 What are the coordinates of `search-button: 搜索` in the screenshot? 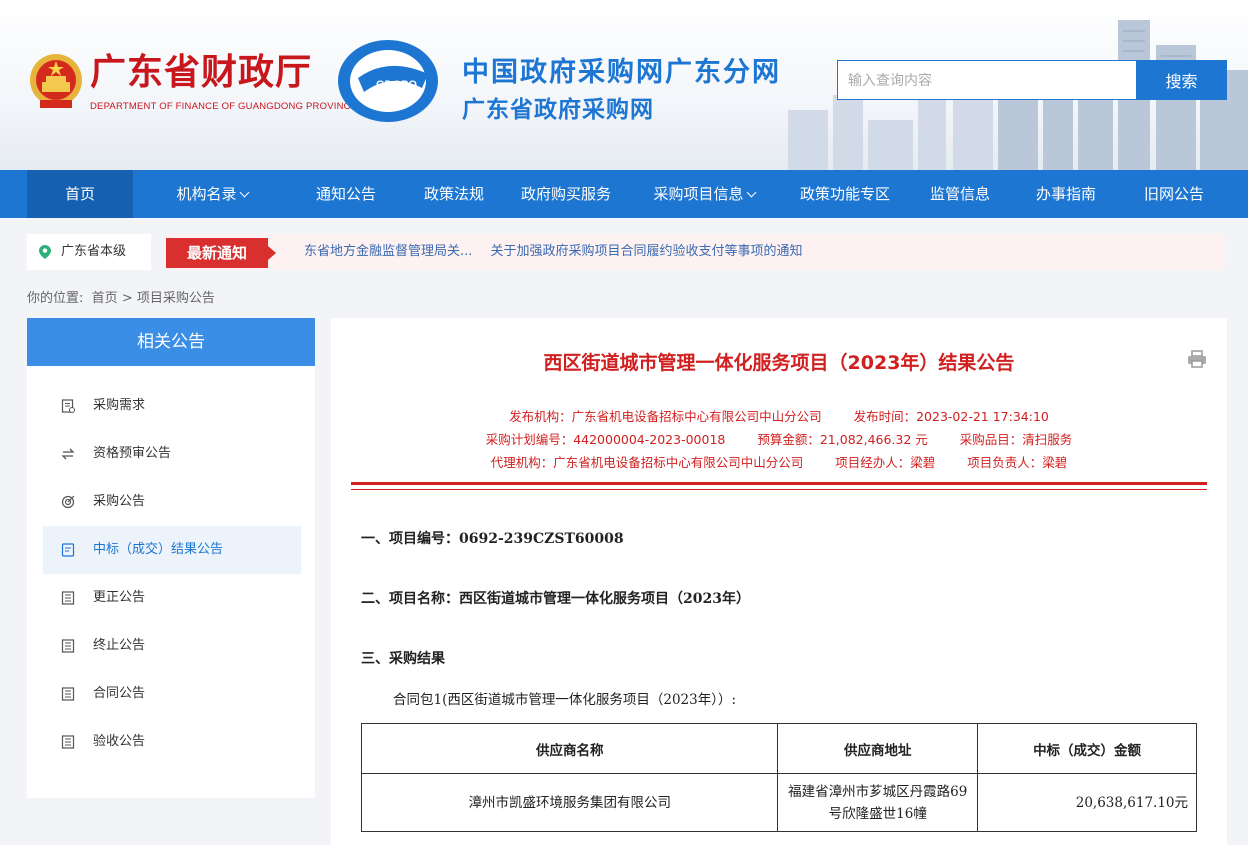 It's located at (1181, 80).